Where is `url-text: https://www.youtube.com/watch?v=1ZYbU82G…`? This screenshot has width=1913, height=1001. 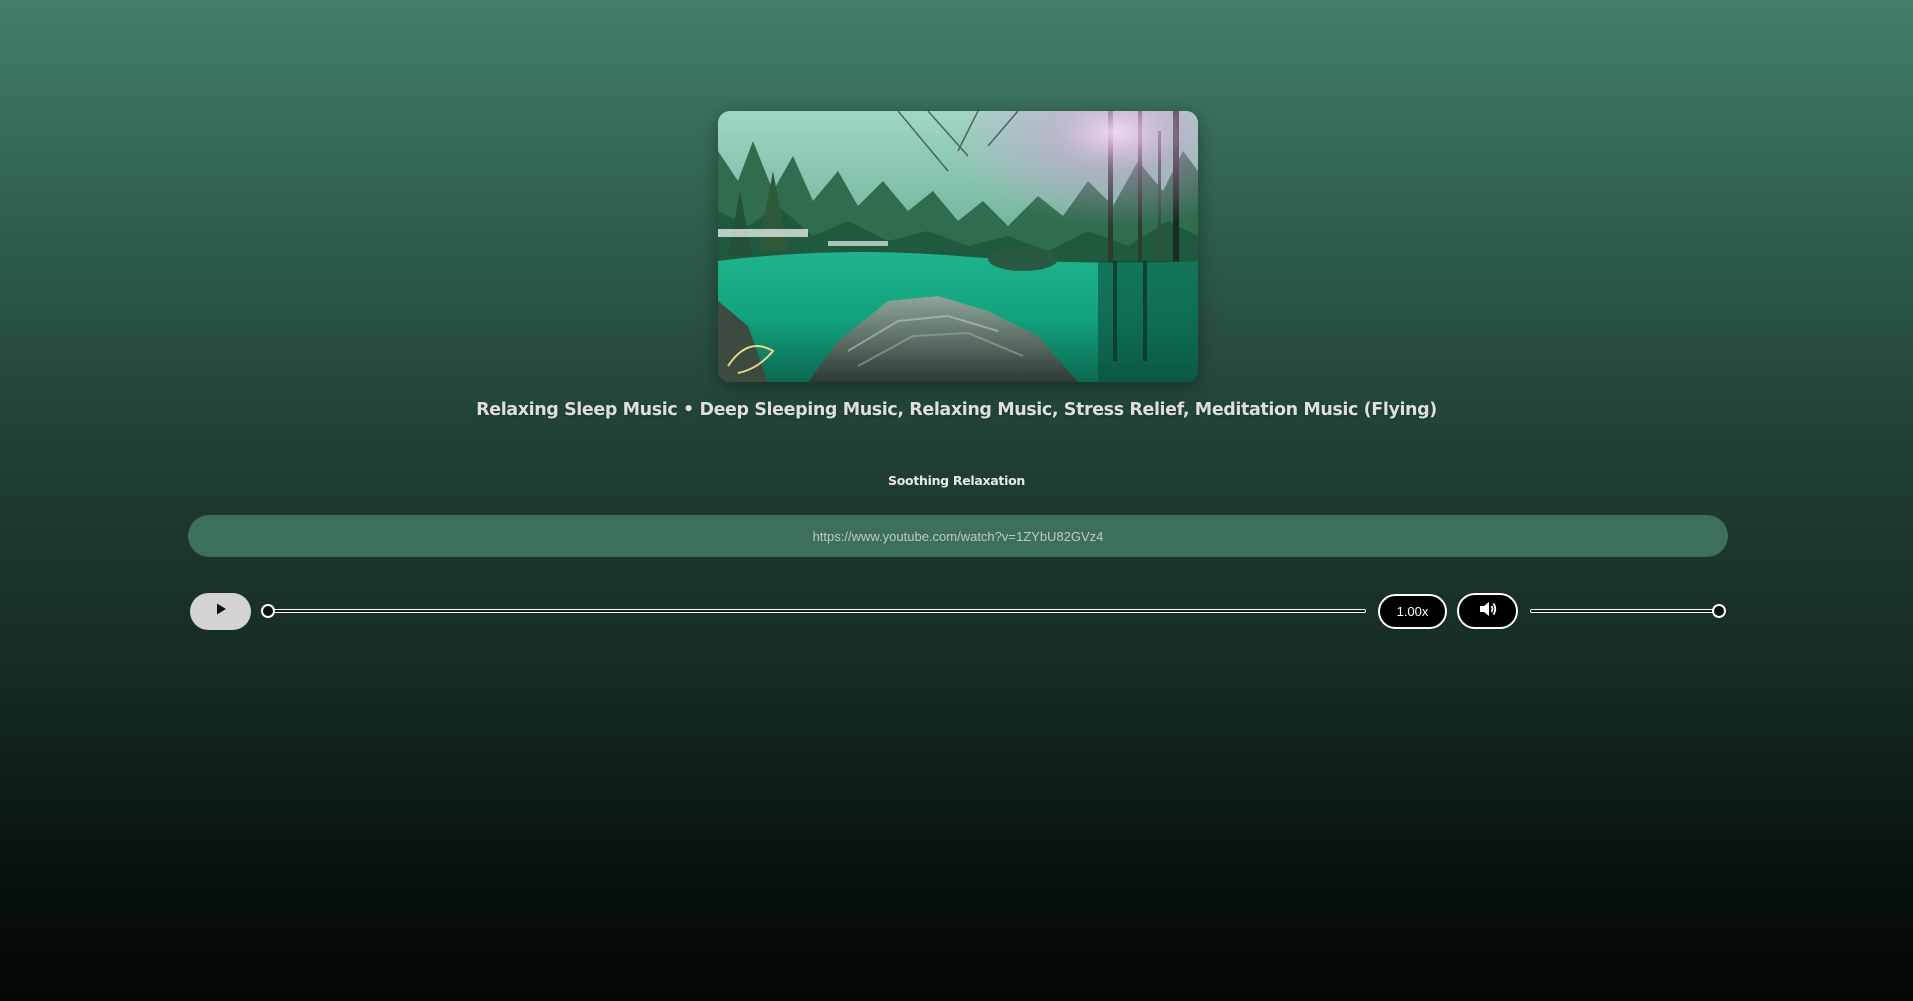 url-text: https://www.youtube.com/watch?v=1ZYbU82G… is located at coordinates (958, 536).